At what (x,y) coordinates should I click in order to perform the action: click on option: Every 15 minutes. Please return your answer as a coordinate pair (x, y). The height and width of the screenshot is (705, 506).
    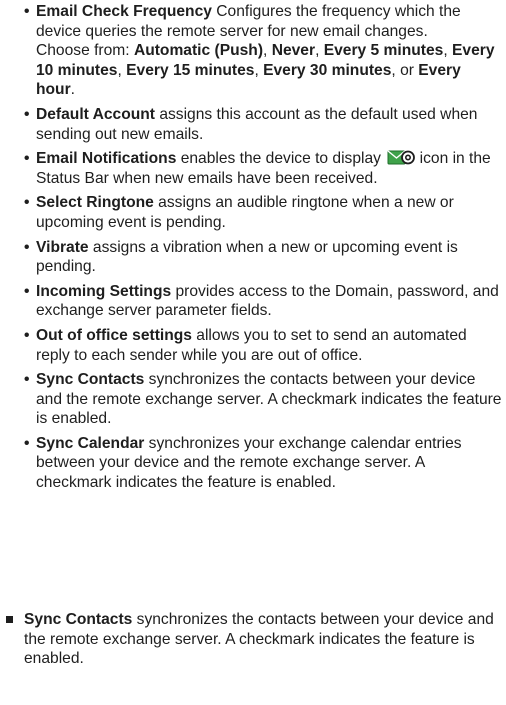
    Looking at the image, I should click on (190, 70).